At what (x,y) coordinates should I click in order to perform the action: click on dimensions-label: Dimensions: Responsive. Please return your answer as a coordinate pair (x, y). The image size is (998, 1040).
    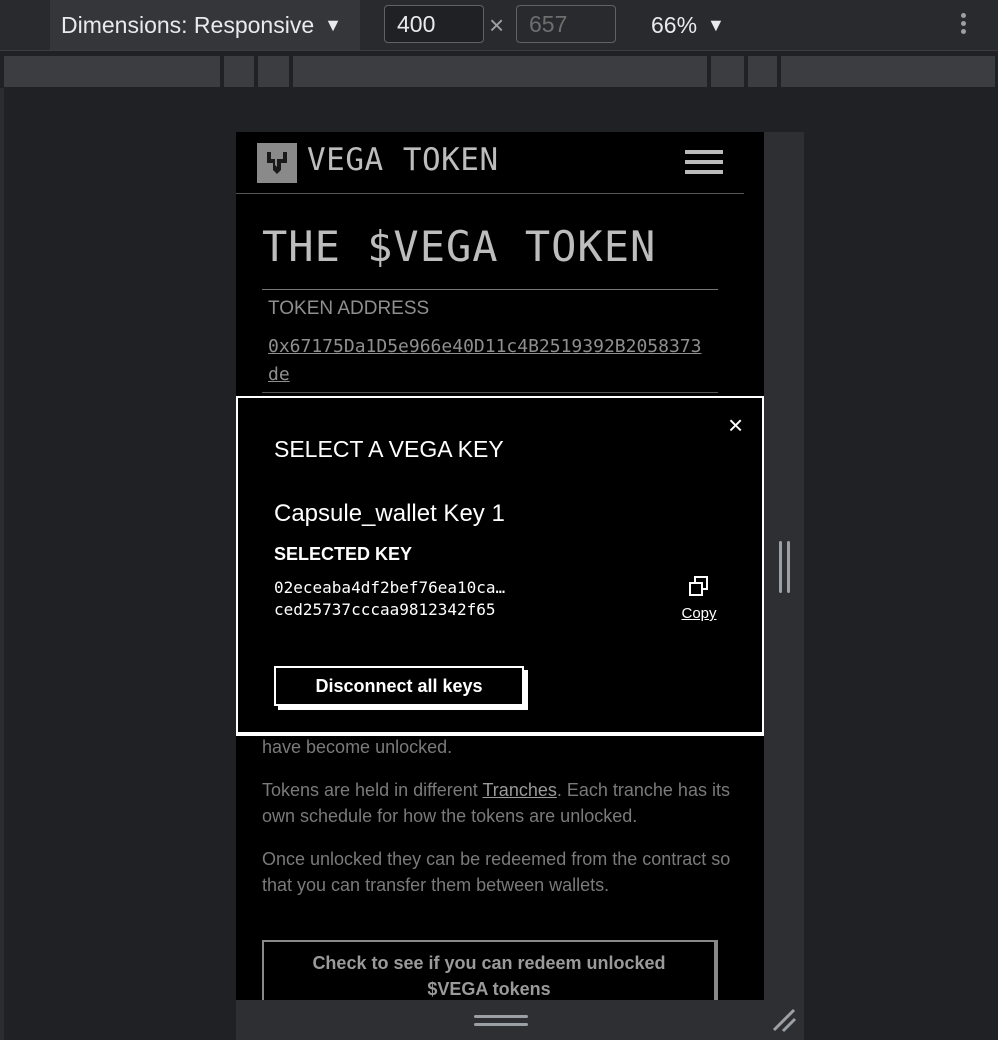
    Looking at the image, I should click on (188, 24).